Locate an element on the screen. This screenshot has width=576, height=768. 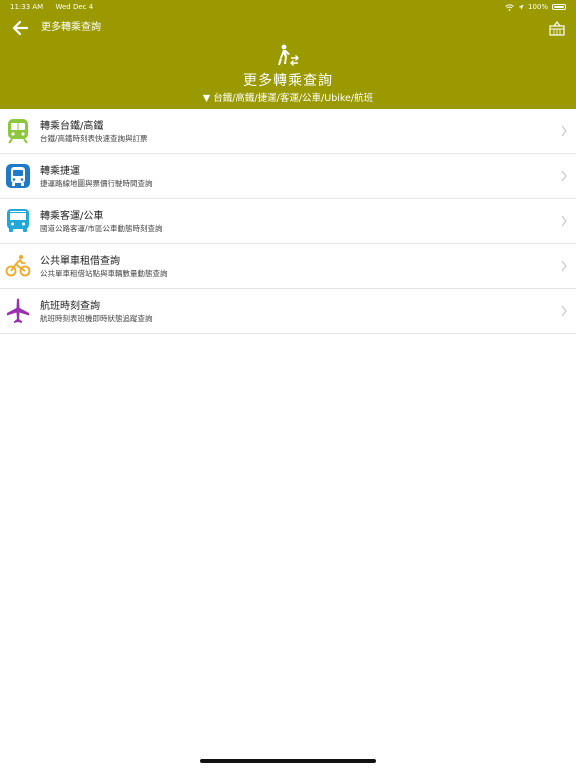
nav-bar: 更多轉乘查詢 is located at coordinates (288, 28).